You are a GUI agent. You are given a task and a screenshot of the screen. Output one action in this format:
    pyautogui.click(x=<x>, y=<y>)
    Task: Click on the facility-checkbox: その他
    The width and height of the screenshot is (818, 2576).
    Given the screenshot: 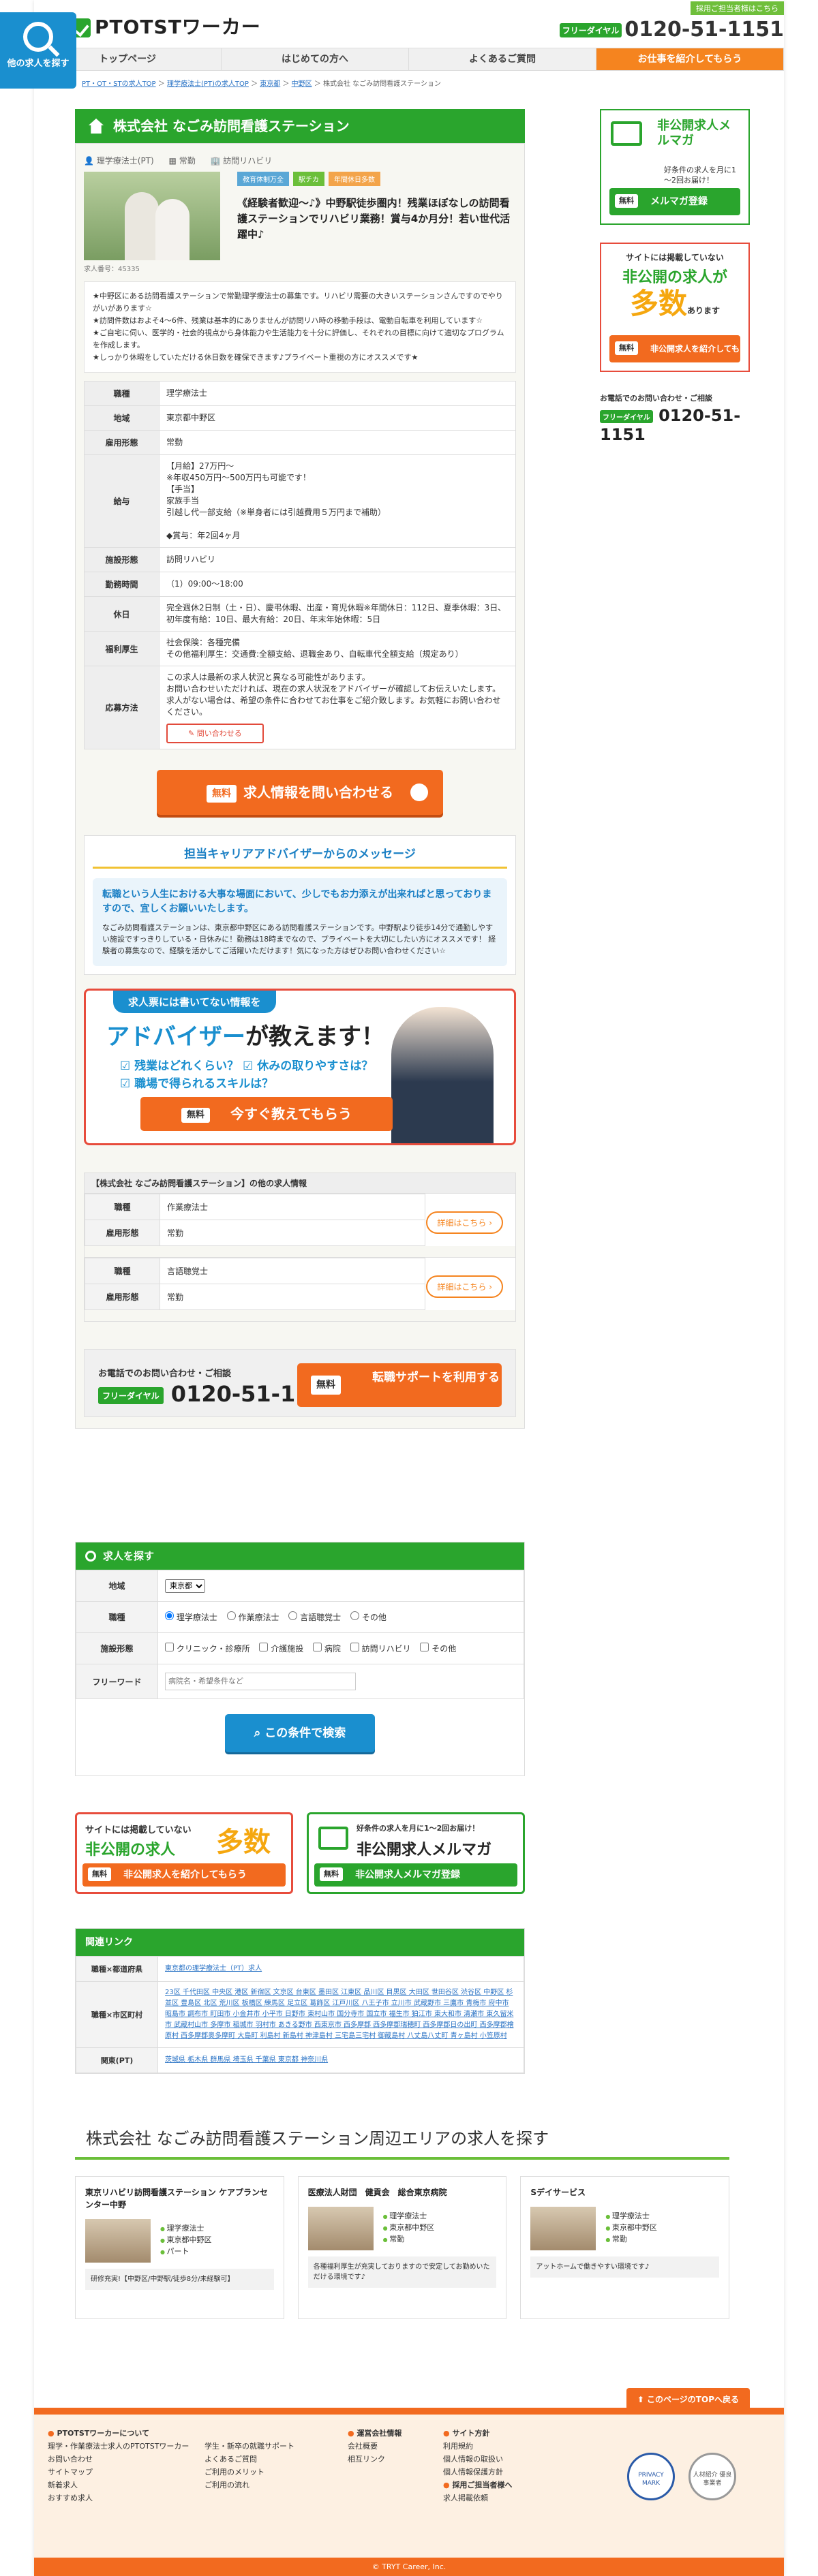 What is the action you would take?
    pyautogui.click(x=438, y=1648)
    